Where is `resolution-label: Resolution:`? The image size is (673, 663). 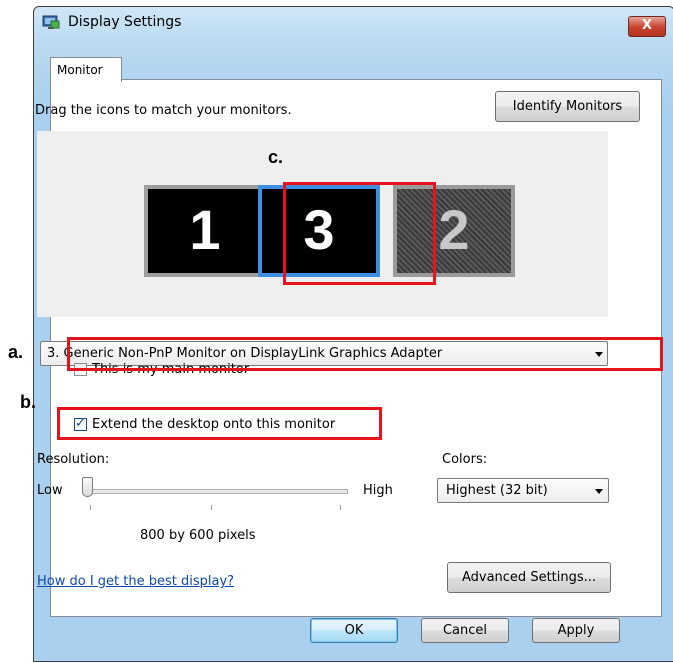 resolution-label: Resolution: is located at coordinates (73, 459).